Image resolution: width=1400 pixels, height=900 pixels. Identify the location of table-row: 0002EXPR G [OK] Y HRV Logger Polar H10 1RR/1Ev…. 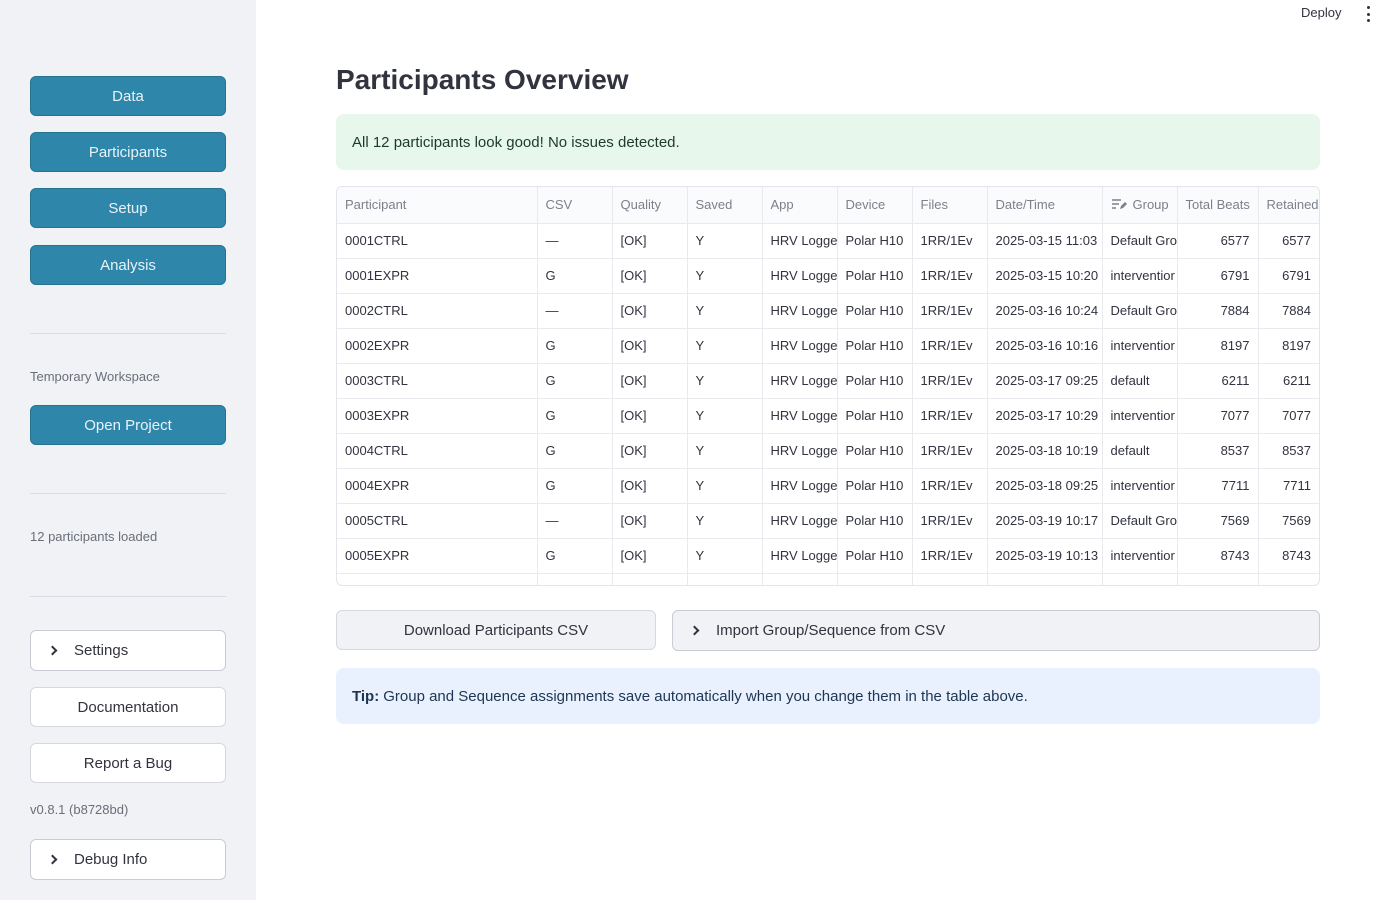
(828, 346).